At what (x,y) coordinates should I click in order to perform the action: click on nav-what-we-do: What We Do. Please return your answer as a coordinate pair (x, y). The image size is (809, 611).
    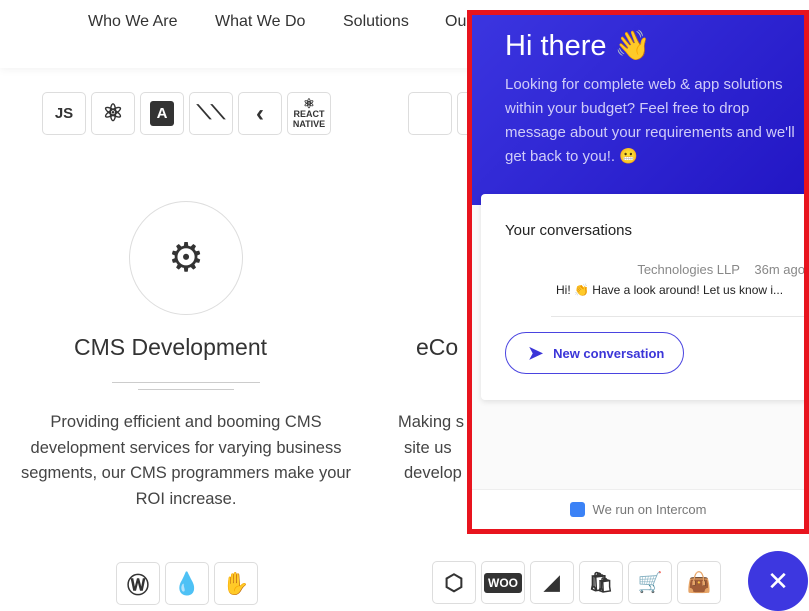
    Looking at the image, I should click on (260, 22).